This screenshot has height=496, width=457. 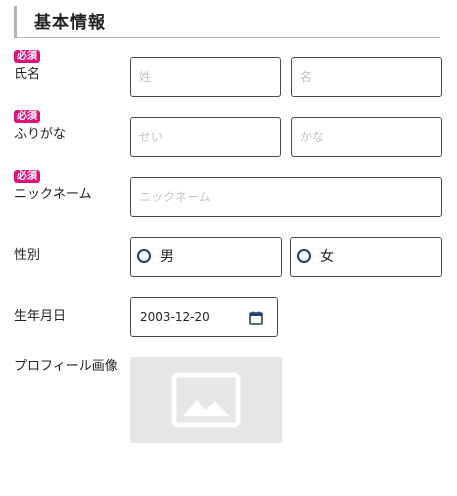 I want to click on birthday-date-input: 2003-12-20, so click(x=204, y=317).